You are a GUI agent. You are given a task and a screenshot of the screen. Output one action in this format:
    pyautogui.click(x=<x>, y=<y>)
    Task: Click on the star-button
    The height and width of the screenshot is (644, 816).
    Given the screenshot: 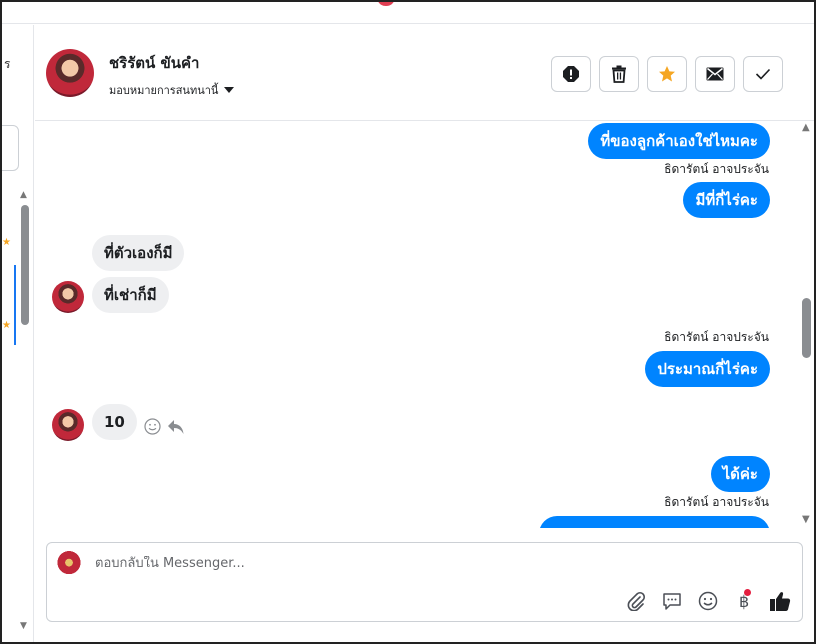 What is the action you would take?
    pyautogui.click(x=667, y=74)
    